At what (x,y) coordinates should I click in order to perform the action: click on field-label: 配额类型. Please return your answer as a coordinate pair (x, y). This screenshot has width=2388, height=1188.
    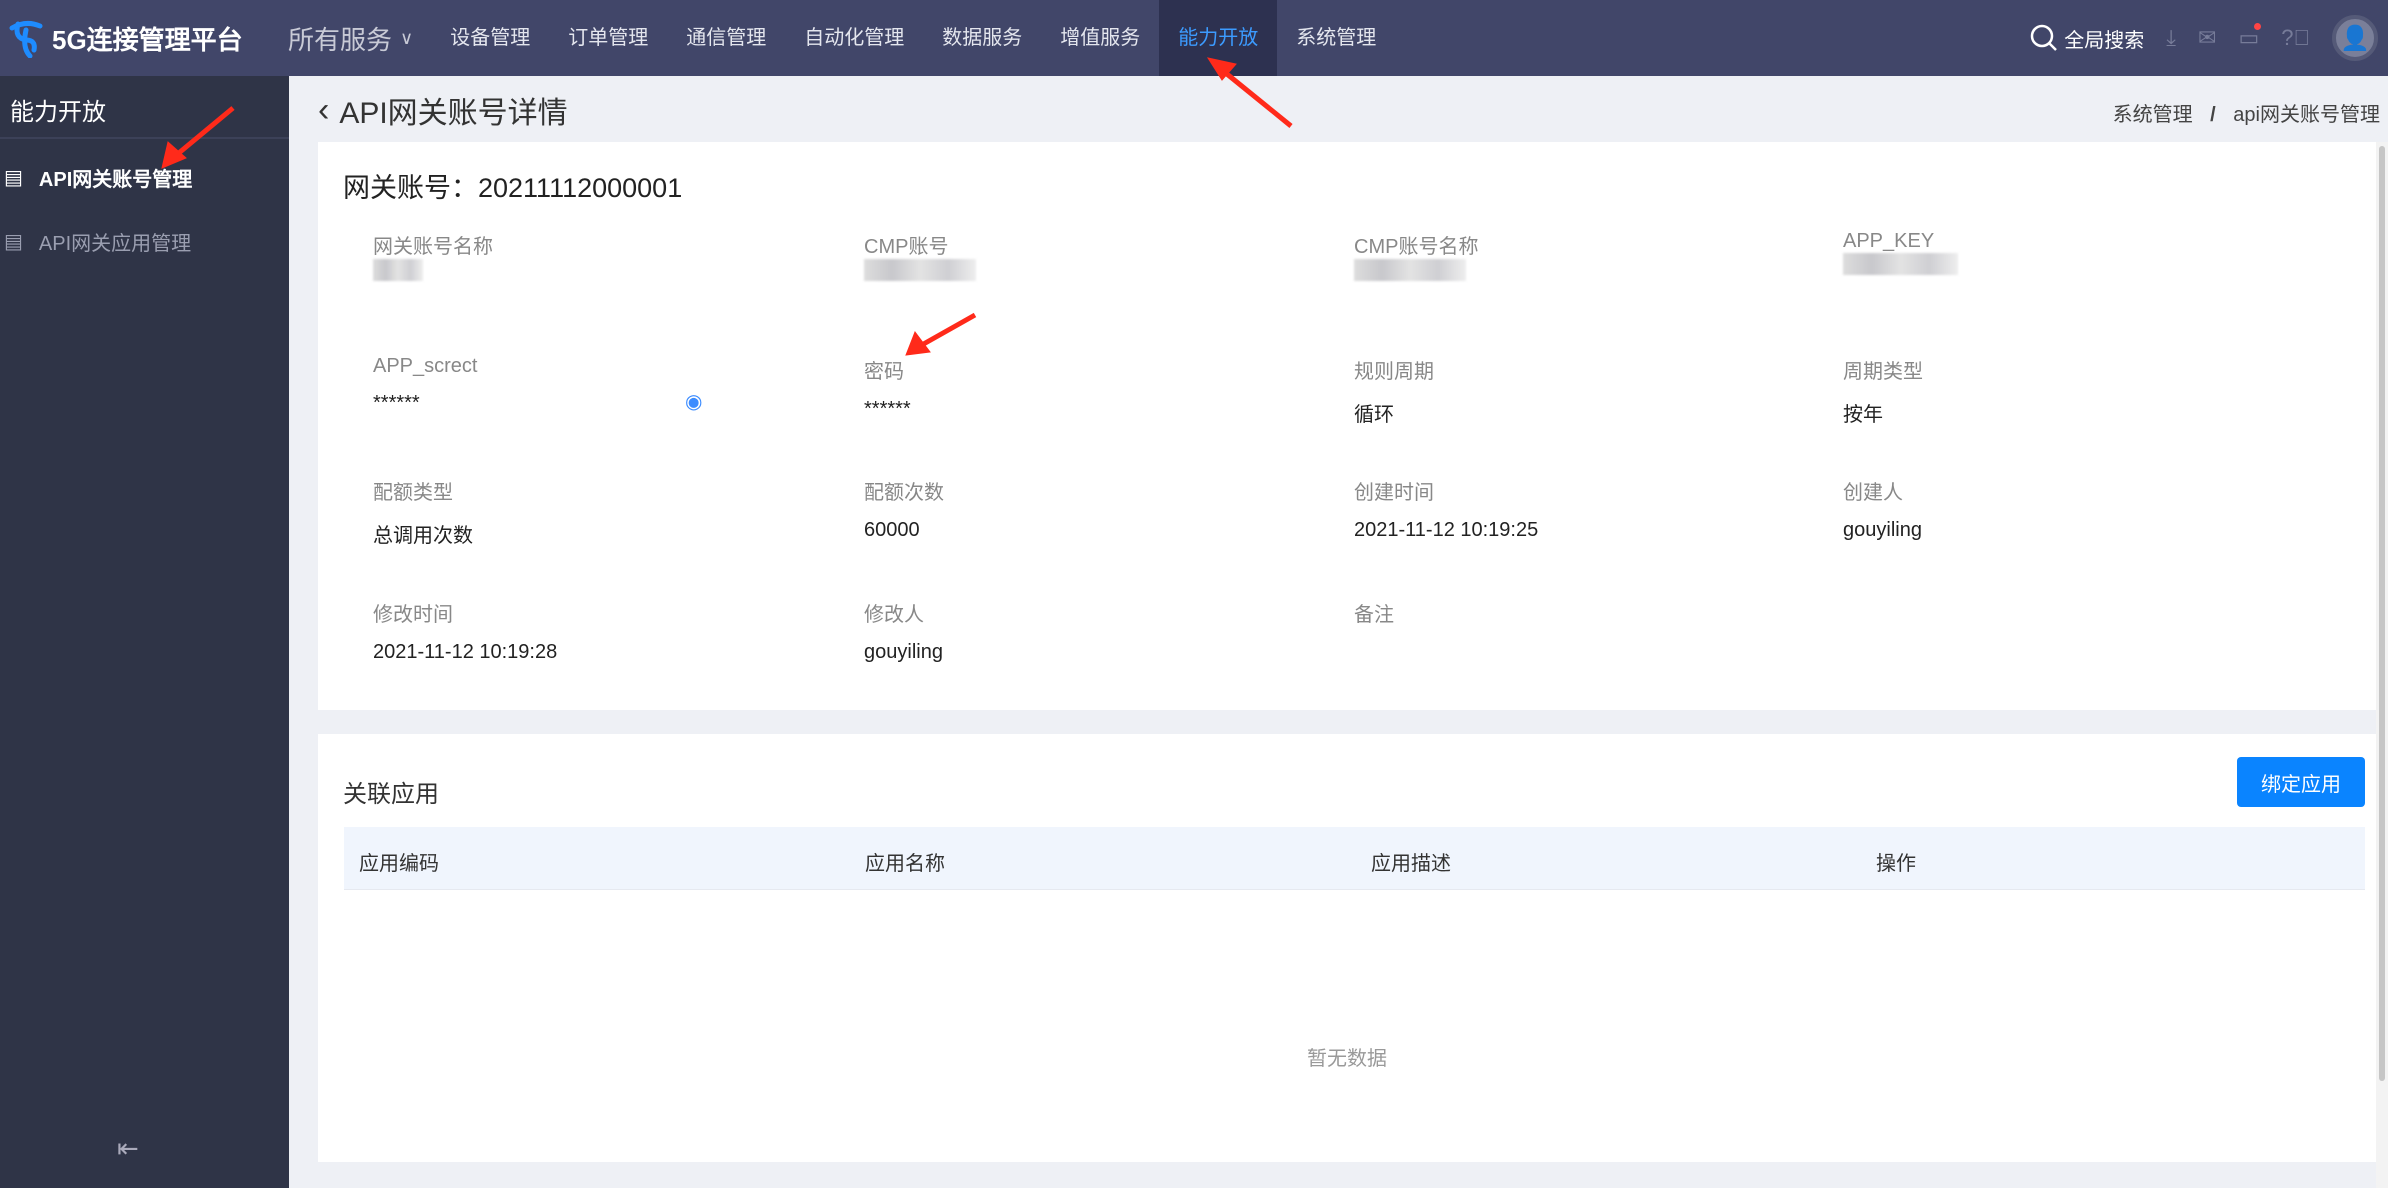
    Looking at the image, I should click on (413, 493).